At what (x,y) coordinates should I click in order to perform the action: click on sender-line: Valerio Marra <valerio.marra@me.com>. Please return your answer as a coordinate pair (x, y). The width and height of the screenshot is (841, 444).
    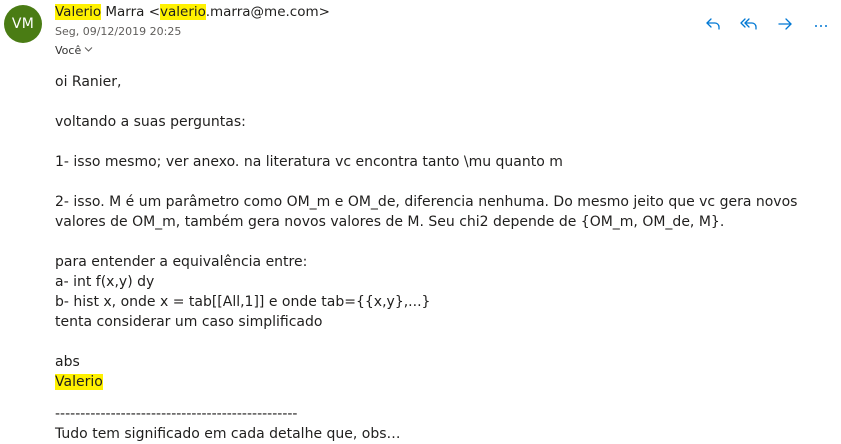
    Looking at the image, I should click on (192, 12).